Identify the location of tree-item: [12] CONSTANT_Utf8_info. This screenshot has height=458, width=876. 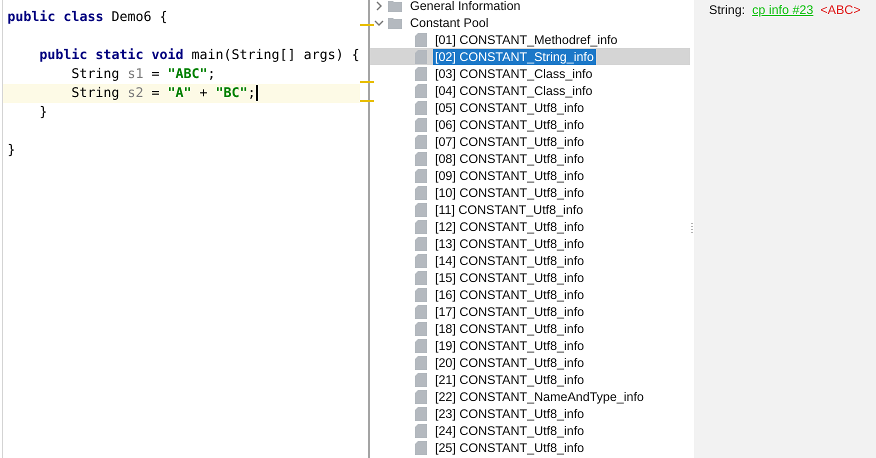
(509, 226).